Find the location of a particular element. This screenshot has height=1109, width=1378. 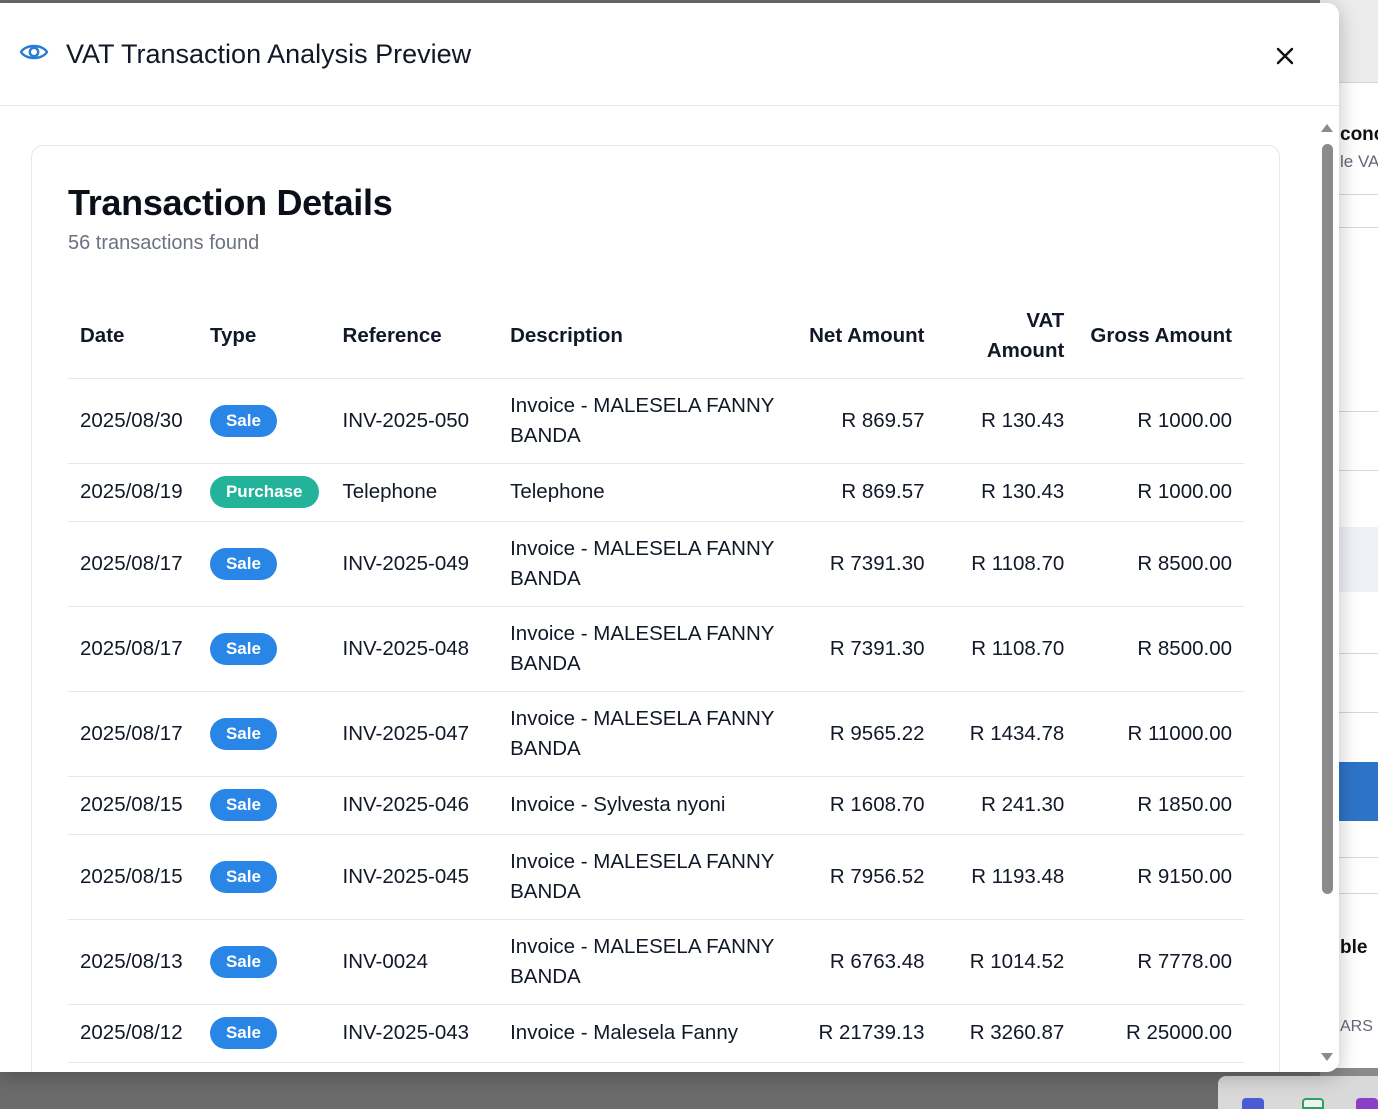

scroll-up-arrow-icon is located at coordinates (1327, 127).